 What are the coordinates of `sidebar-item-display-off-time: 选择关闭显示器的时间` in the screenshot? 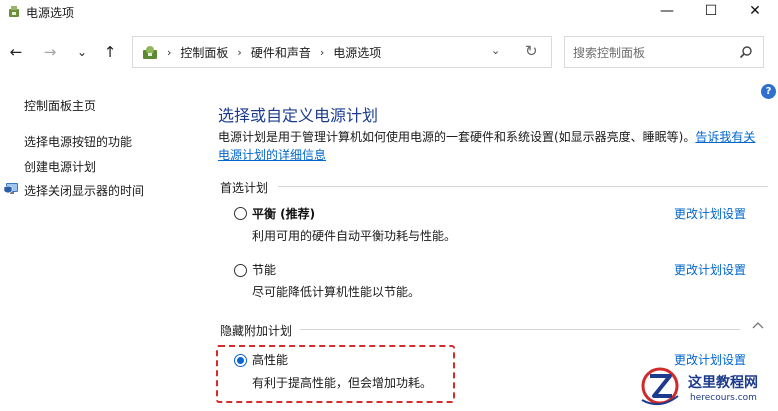 It's located at (84, 190).